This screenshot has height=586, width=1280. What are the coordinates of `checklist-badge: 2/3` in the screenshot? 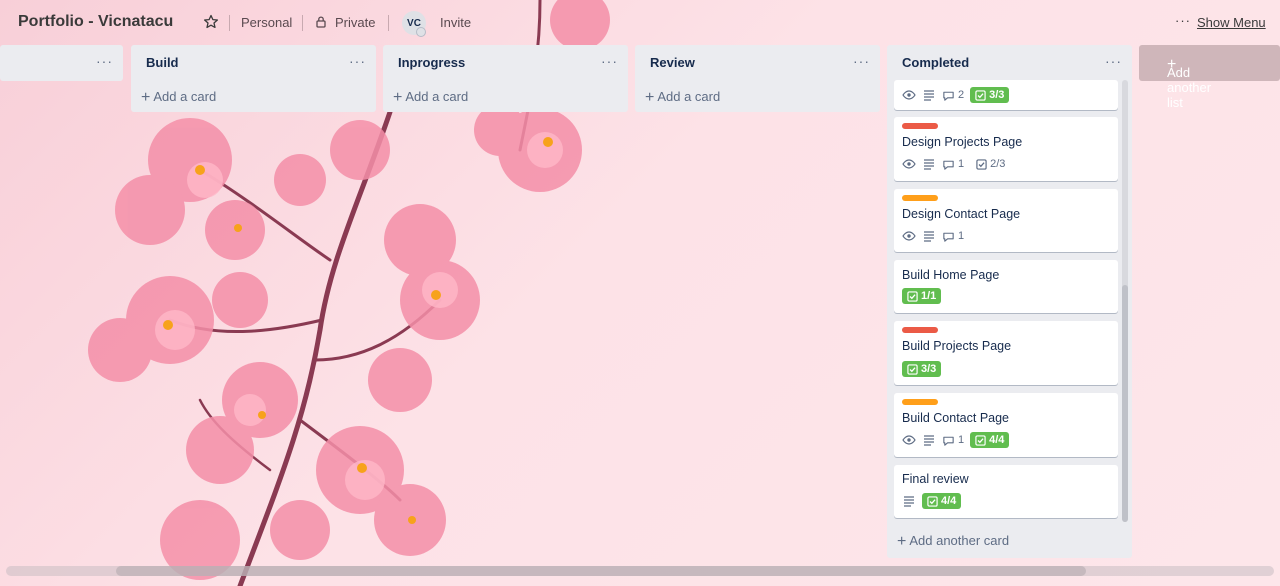 It's located at (990, 164).